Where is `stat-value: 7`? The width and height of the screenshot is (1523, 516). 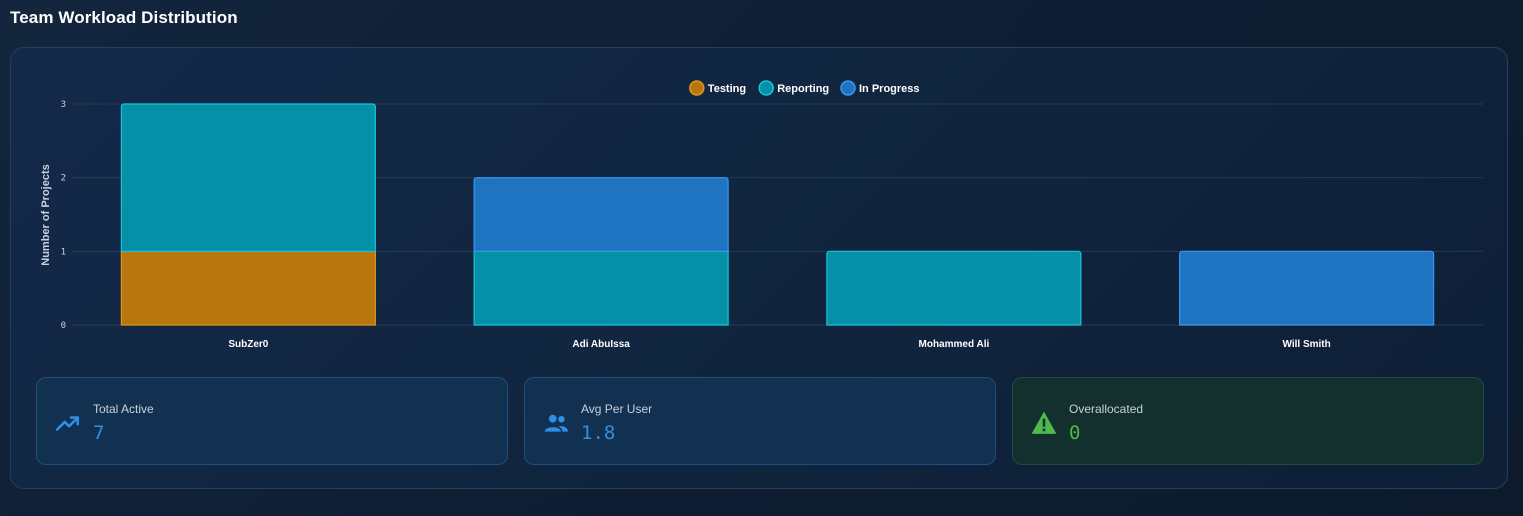
stat-value: 7 is located at coordinates (99, 433).